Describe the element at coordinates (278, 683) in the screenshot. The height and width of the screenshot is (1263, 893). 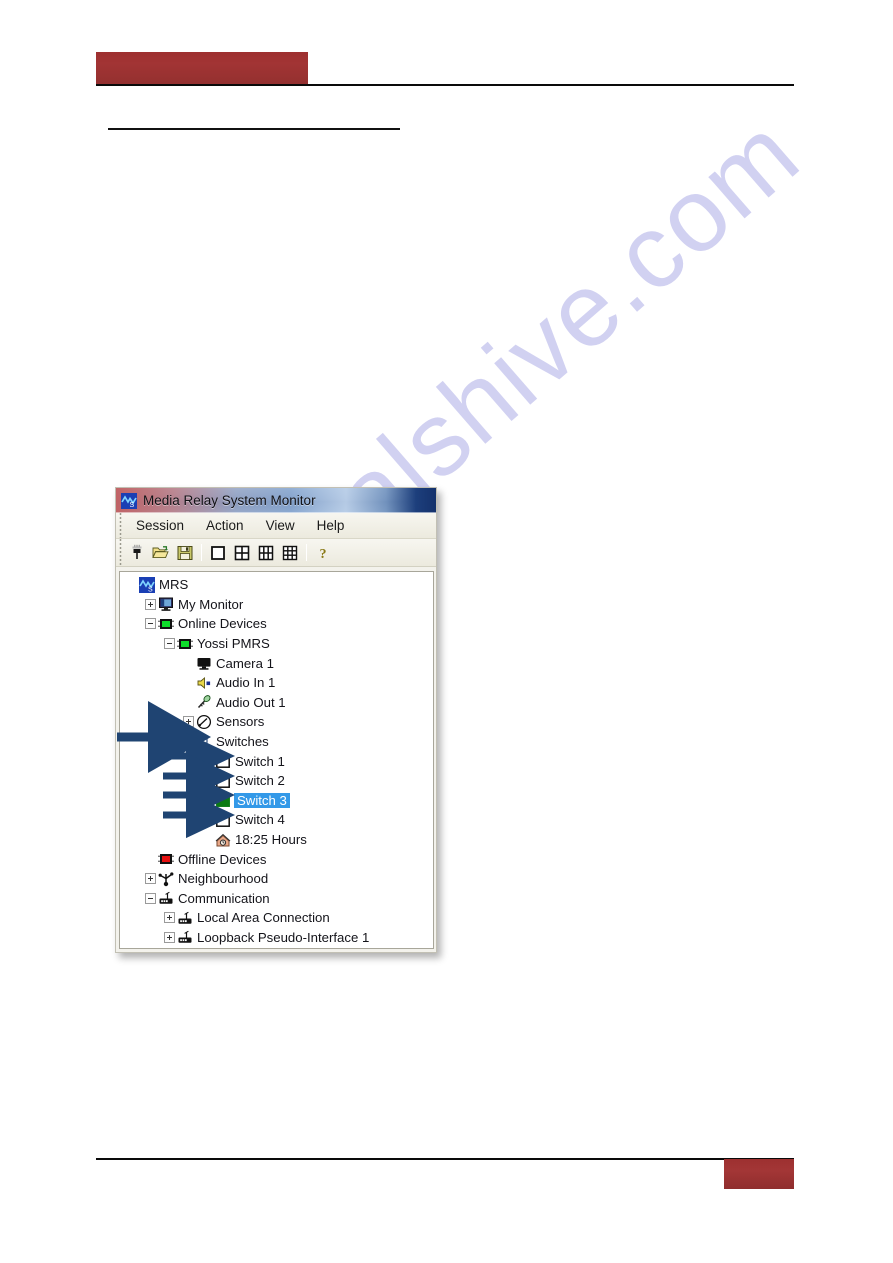
I see `tree-node: Audio In 1` at that location.